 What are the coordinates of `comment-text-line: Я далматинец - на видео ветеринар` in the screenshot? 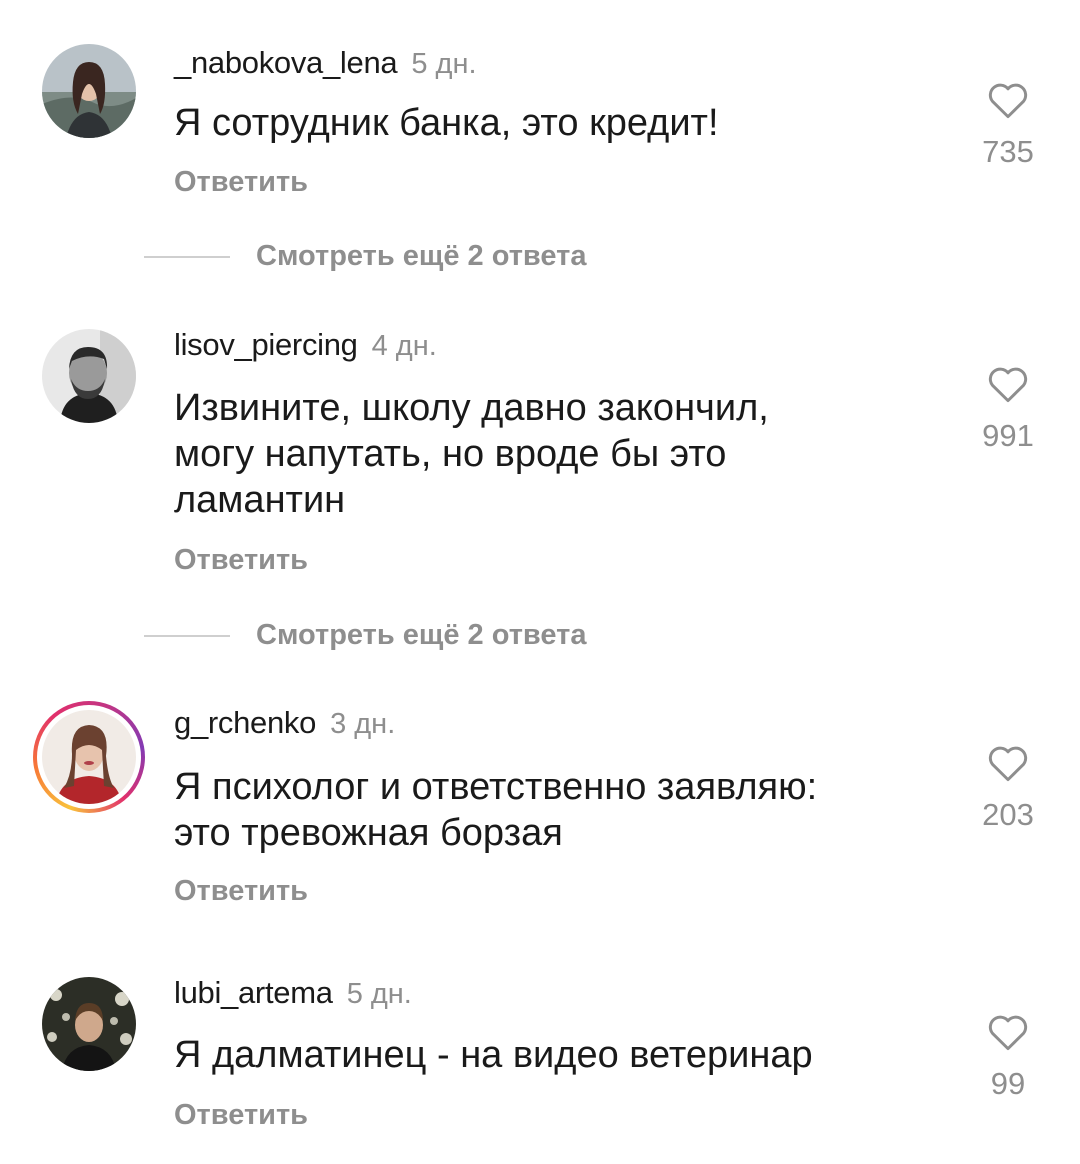 It's located at (493, 1055).